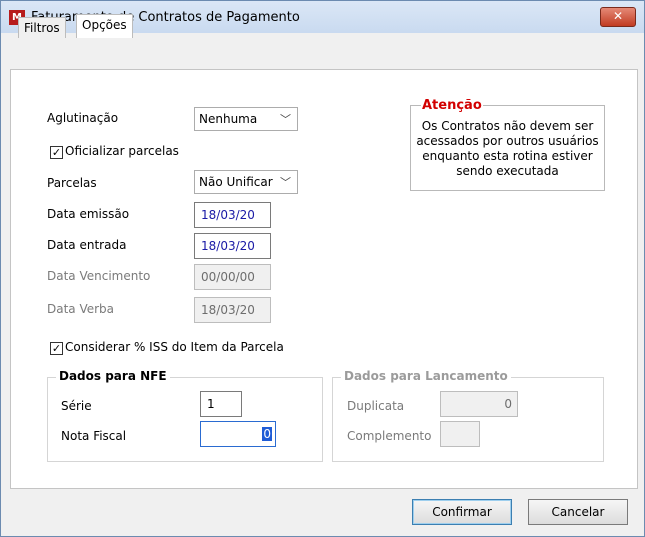 The width and height of the screenshot is (645, 537). Describe the element at coordinates (460, 434) in the screenshot. I see `complemento-field` at that location.